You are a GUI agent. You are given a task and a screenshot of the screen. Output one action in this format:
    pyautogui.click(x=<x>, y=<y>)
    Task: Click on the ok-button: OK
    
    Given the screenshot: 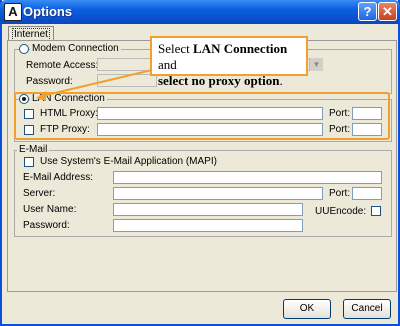 What is the action you would take?
    pyautogui.click(x=307, y=309)
    